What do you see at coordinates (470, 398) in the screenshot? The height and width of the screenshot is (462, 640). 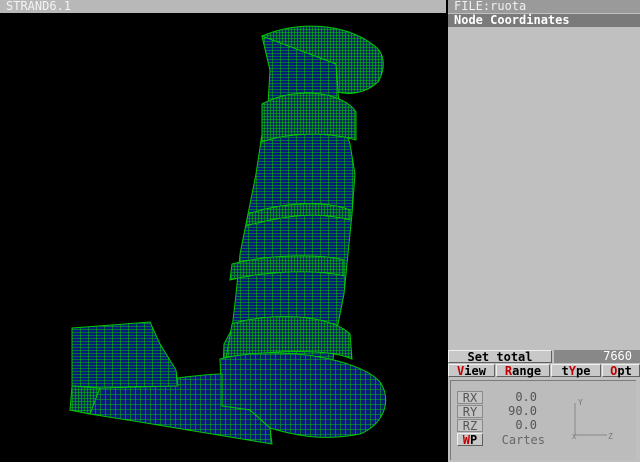 I see `rx-label: RX` at bounding box center [470, 398].